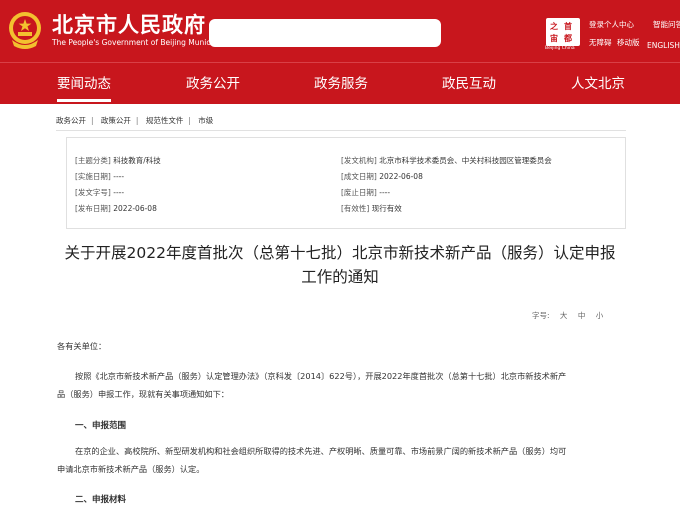  What do you see at coordinates (541, 315) in the screenshot?
I see `font-size-label: 字号:` at bounding box center [541, 315].